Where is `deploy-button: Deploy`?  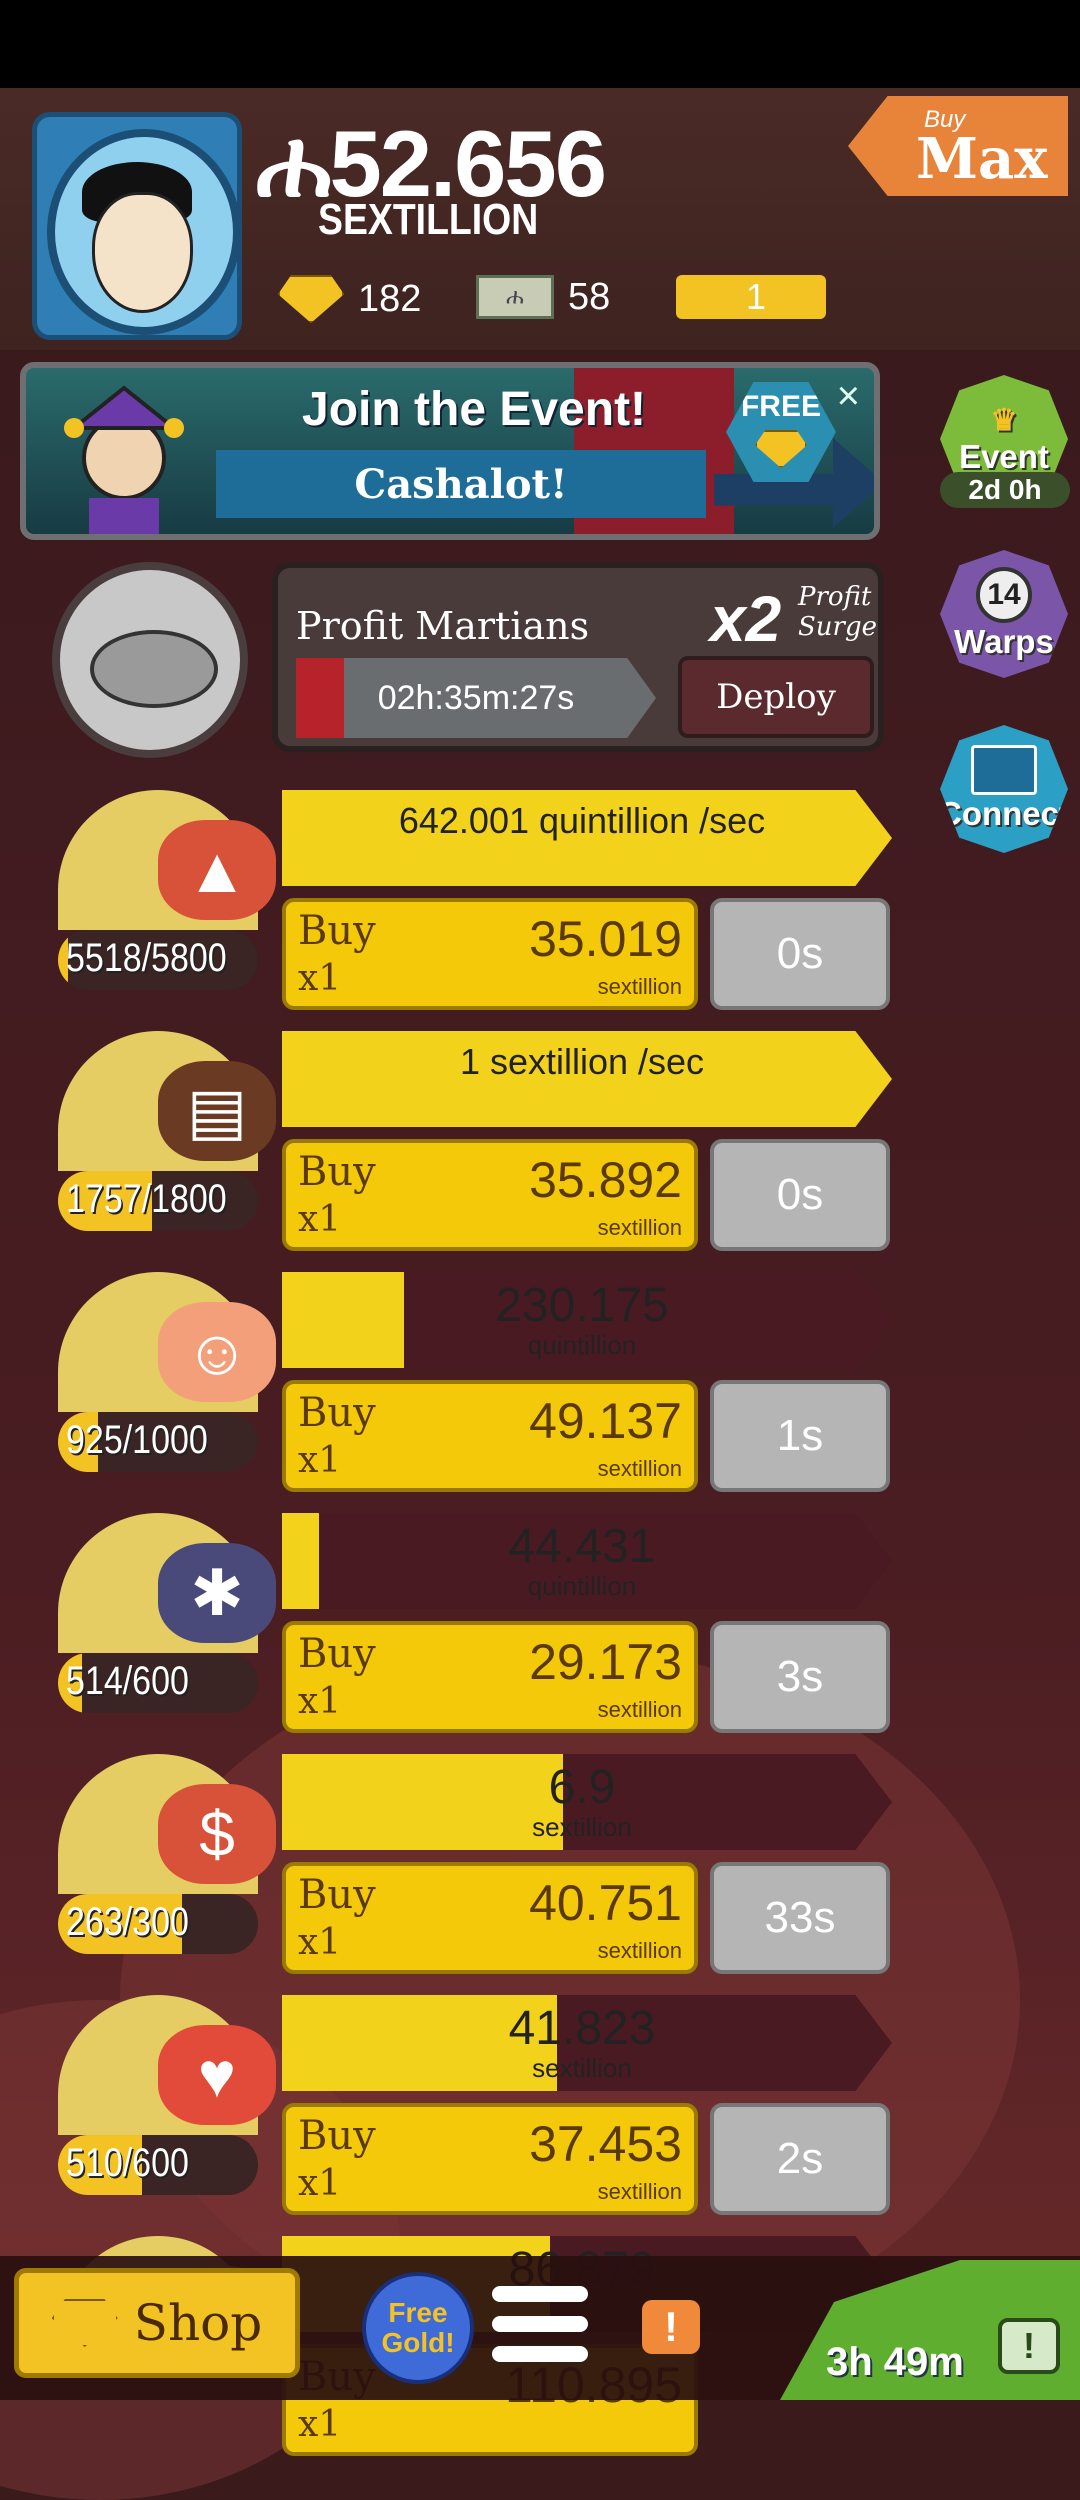 deploy-button: Deploy is located at coordinates (776, 697).